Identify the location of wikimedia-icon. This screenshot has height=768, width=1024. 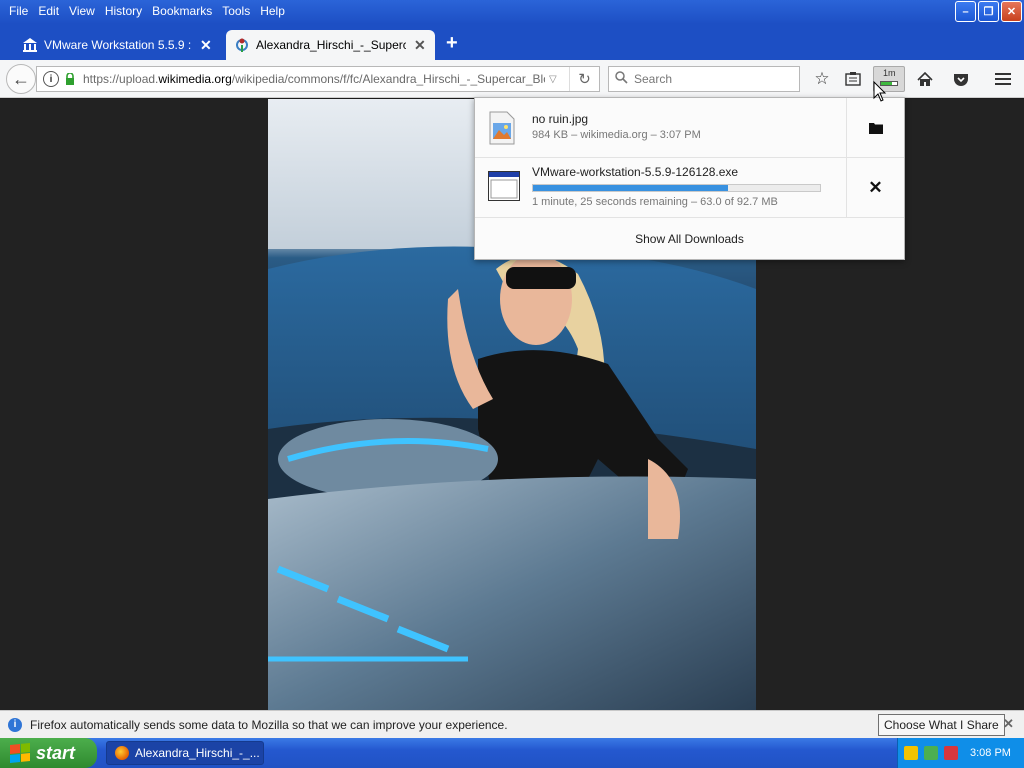
(242, 45).